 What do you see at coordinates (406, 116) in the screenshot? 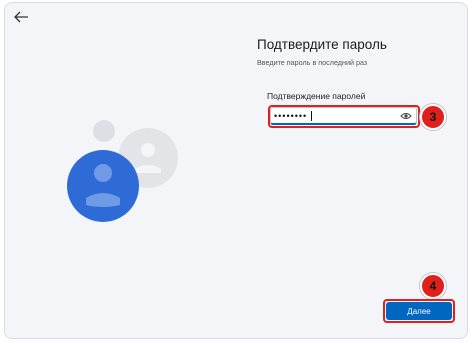
I see `eye-icon` at bounding box center [406, 116].